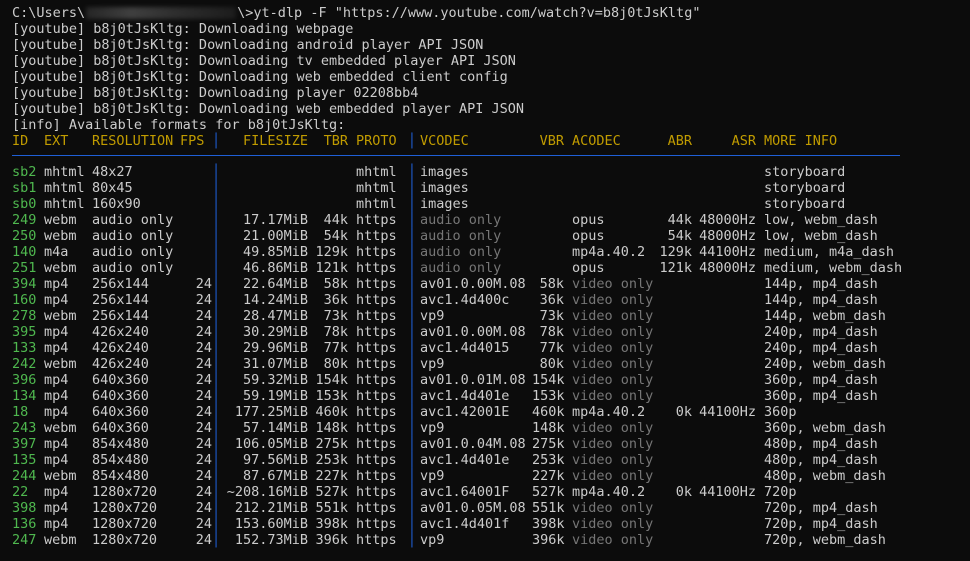  What do you see at coordinates (465, 492) in the screenshot?
I see `format-vcodec: avc1.64001F` at bounding box center [465, 492].